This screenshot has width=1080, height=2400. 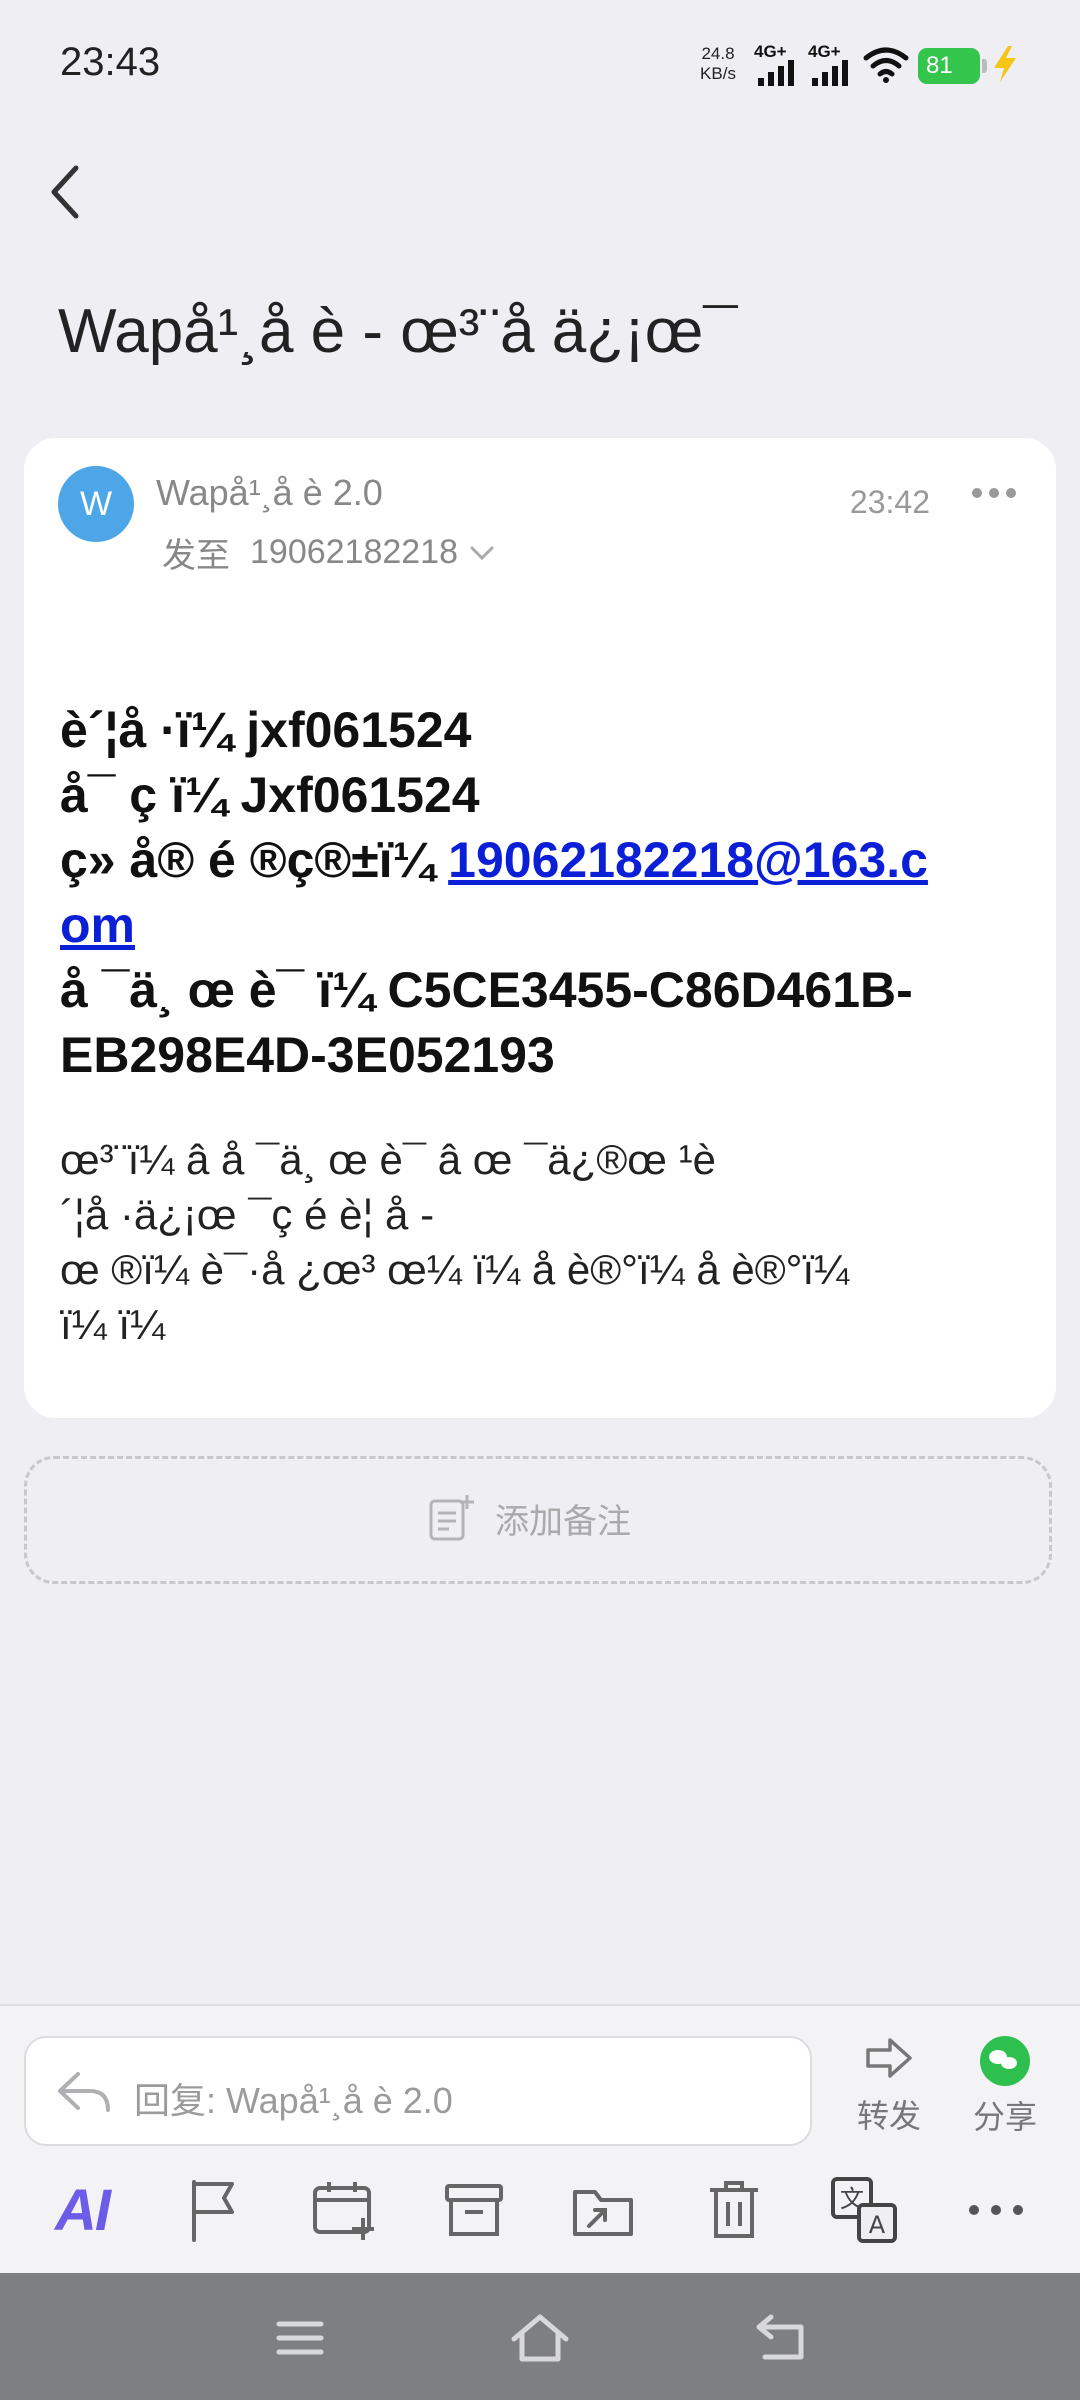 What do you see at coordinates (824, 51) in the screenshot?
I see `signal-2-label: 4G+` at bounding box center [824, 51].